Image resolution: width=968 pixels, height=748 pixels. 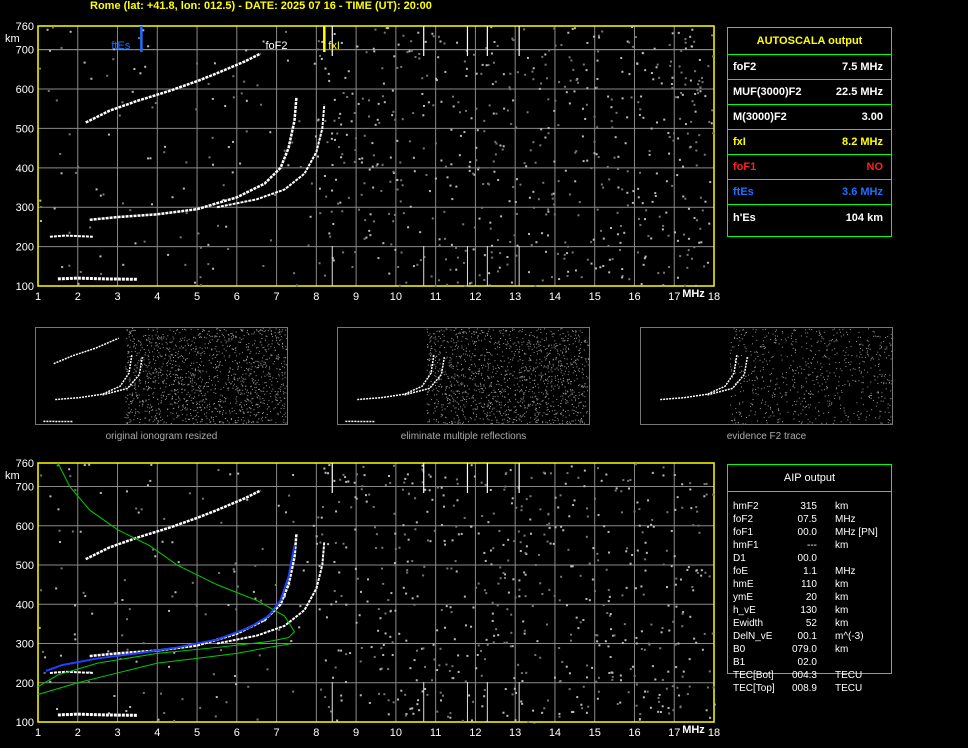 What do you see at coordinates (165, 376) in the screenshot?
I see `thumbnail-traces` at bounding box center [165, 376].